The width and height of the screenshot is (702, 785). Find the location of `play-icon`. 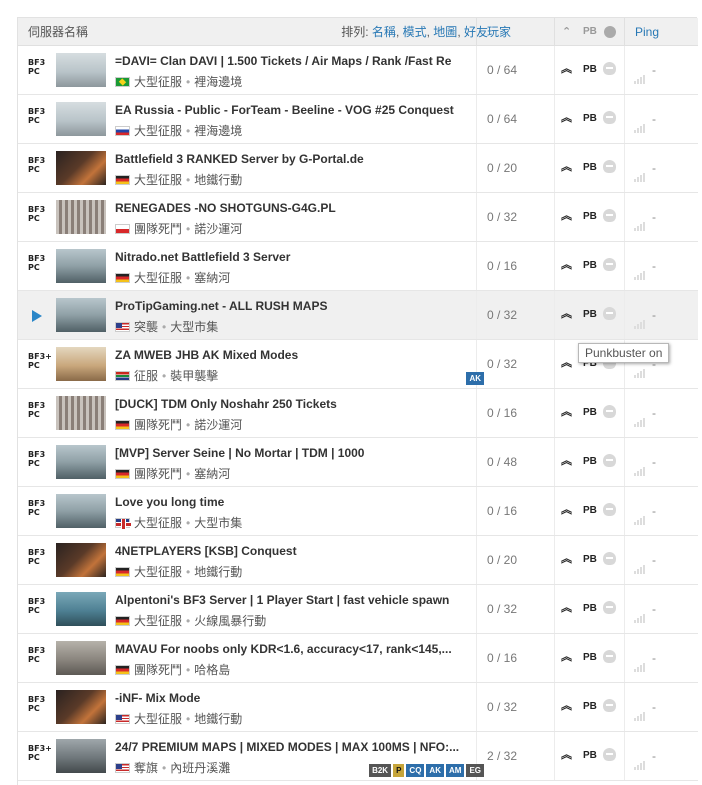

play-icon is located at coordinates (37, 316).